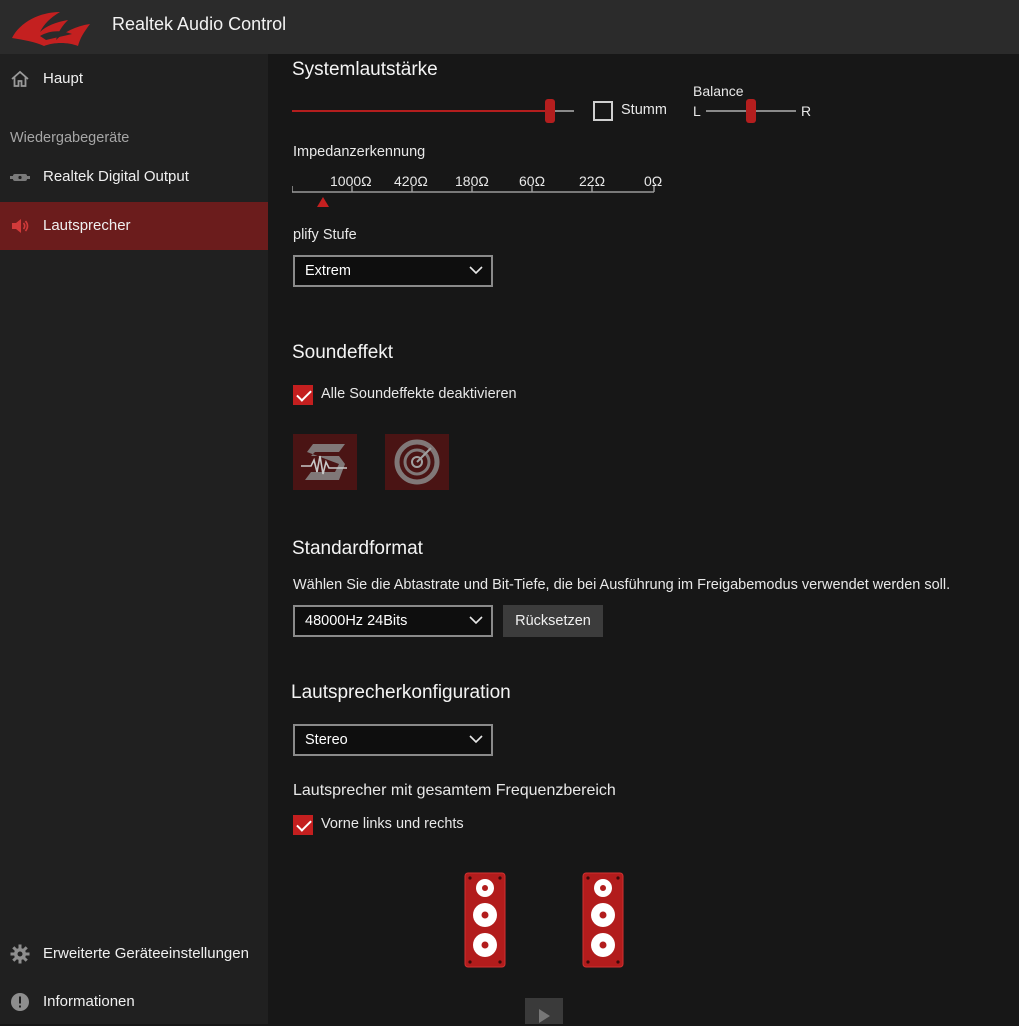 The width and height of the screenshot is (1019, 1026). What do you see at coordinates (564, 111) in the screenshot?
I see `volume-slider-rest` at bounding box center [564, 111].